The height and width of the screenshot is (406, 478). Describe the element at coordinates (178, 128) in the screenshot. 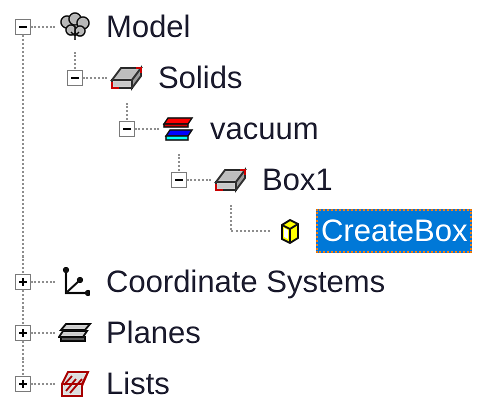

I see `layered-slabs-icon` at that location.